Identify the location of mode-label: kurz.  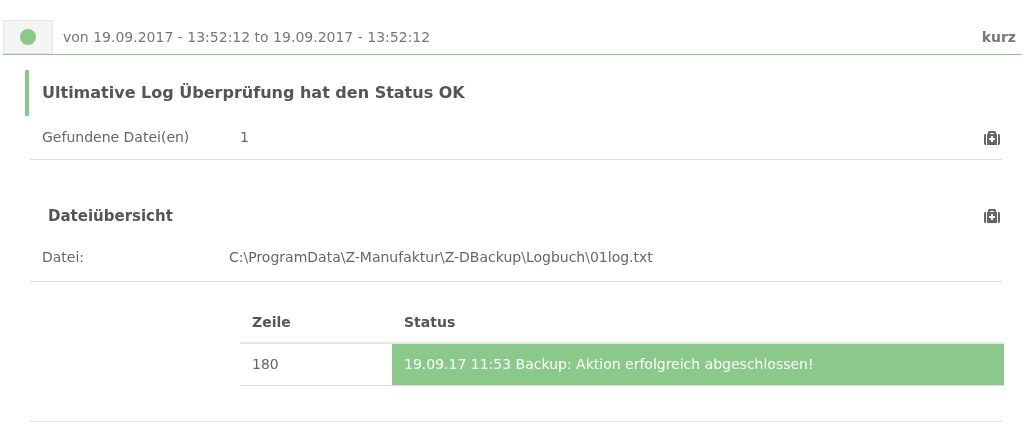
(998, 37).